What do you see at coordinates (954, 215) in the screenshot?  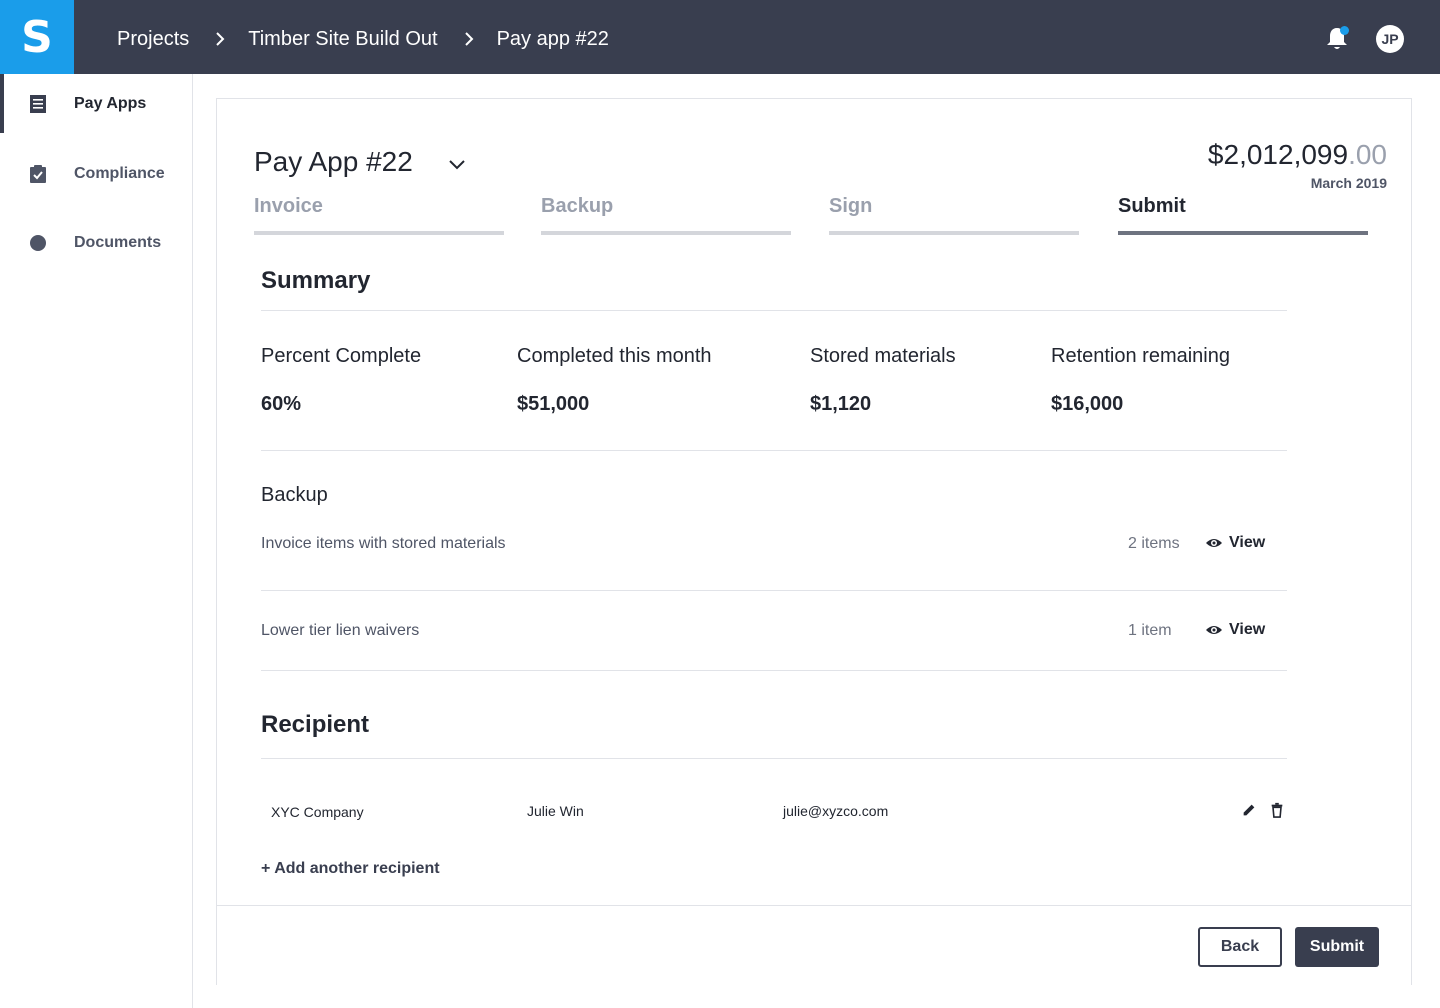 I see `tab-sign: Sign` at bounding box center [954, 215].